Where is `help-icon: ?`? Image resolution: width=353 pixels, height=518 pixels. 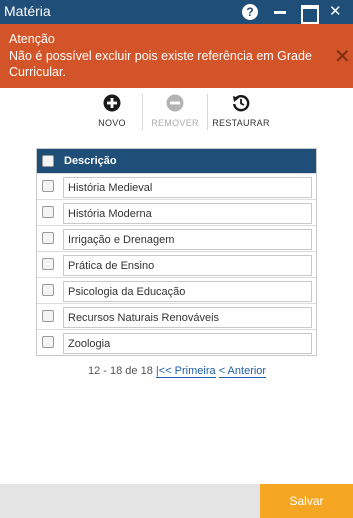
help-icon: ? is located at coordinates (250, 12).